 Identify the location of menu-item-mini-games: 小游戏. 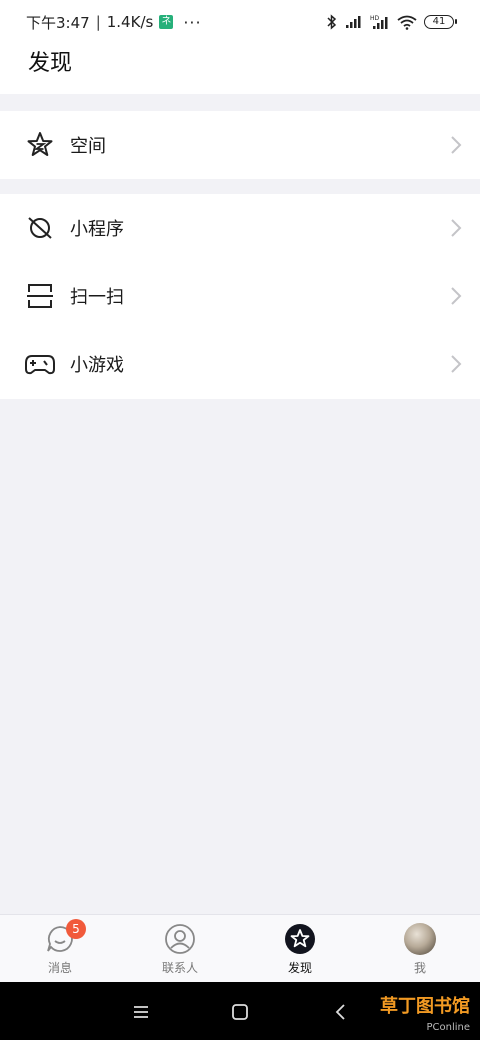
(240, 364).